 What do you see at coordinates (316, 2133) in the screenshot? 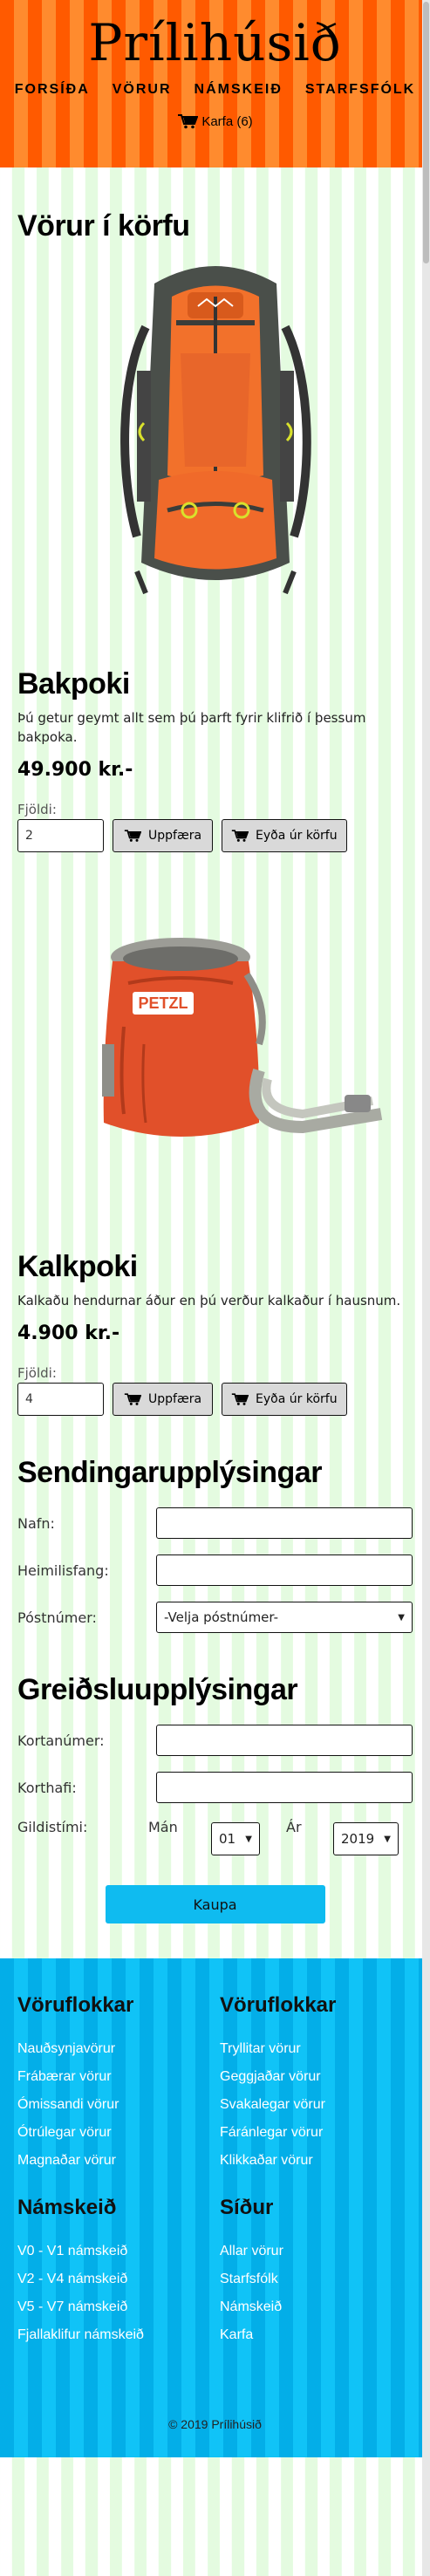
I see `footer-link: Fáránlegar vörur` at bounding box center [316, 2133].